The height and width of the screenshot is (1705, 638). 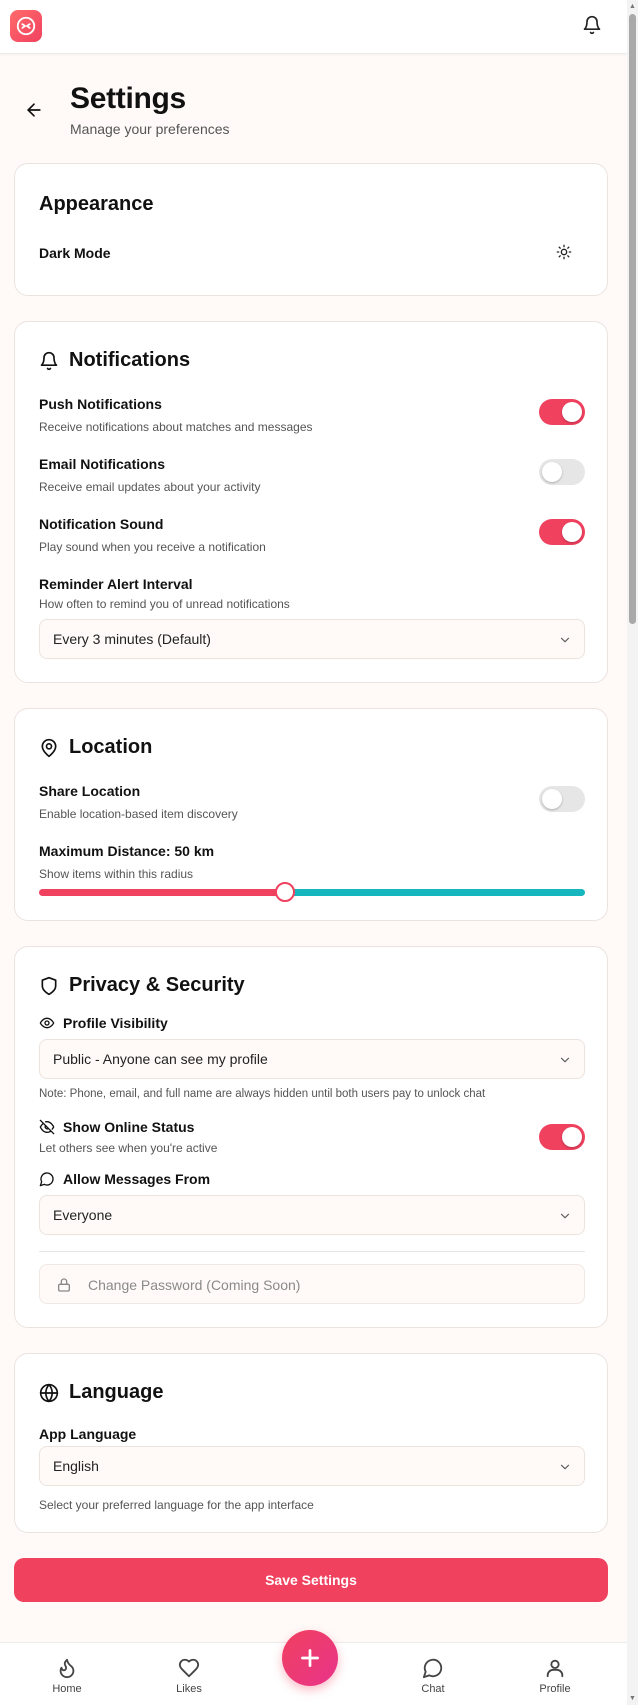 What do you see at coordinates (312, 1251) in the screenshot?
I see `privacy-divider` at bounding box center [312, 1251].